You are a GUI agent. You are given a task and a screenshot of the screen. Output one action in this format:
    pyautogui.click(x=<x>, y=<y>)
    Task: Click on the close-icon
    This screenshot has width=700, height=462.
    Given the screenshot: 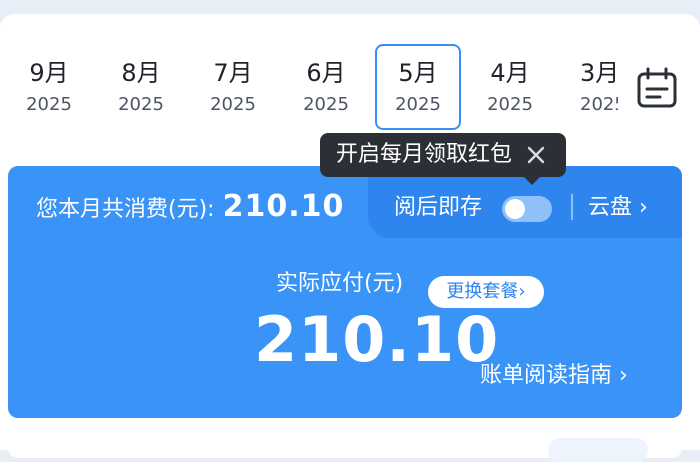 What is the action you would take?
    pyautogui.click(x=536, y=155)
    